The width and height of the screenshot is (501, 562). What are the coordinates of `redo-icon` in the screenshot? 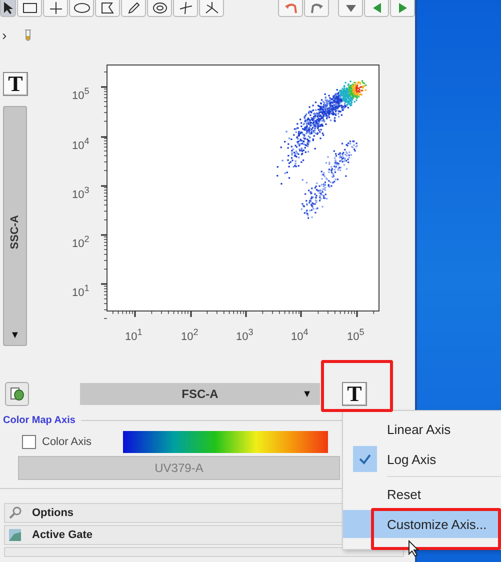 It's located at (316, 8).